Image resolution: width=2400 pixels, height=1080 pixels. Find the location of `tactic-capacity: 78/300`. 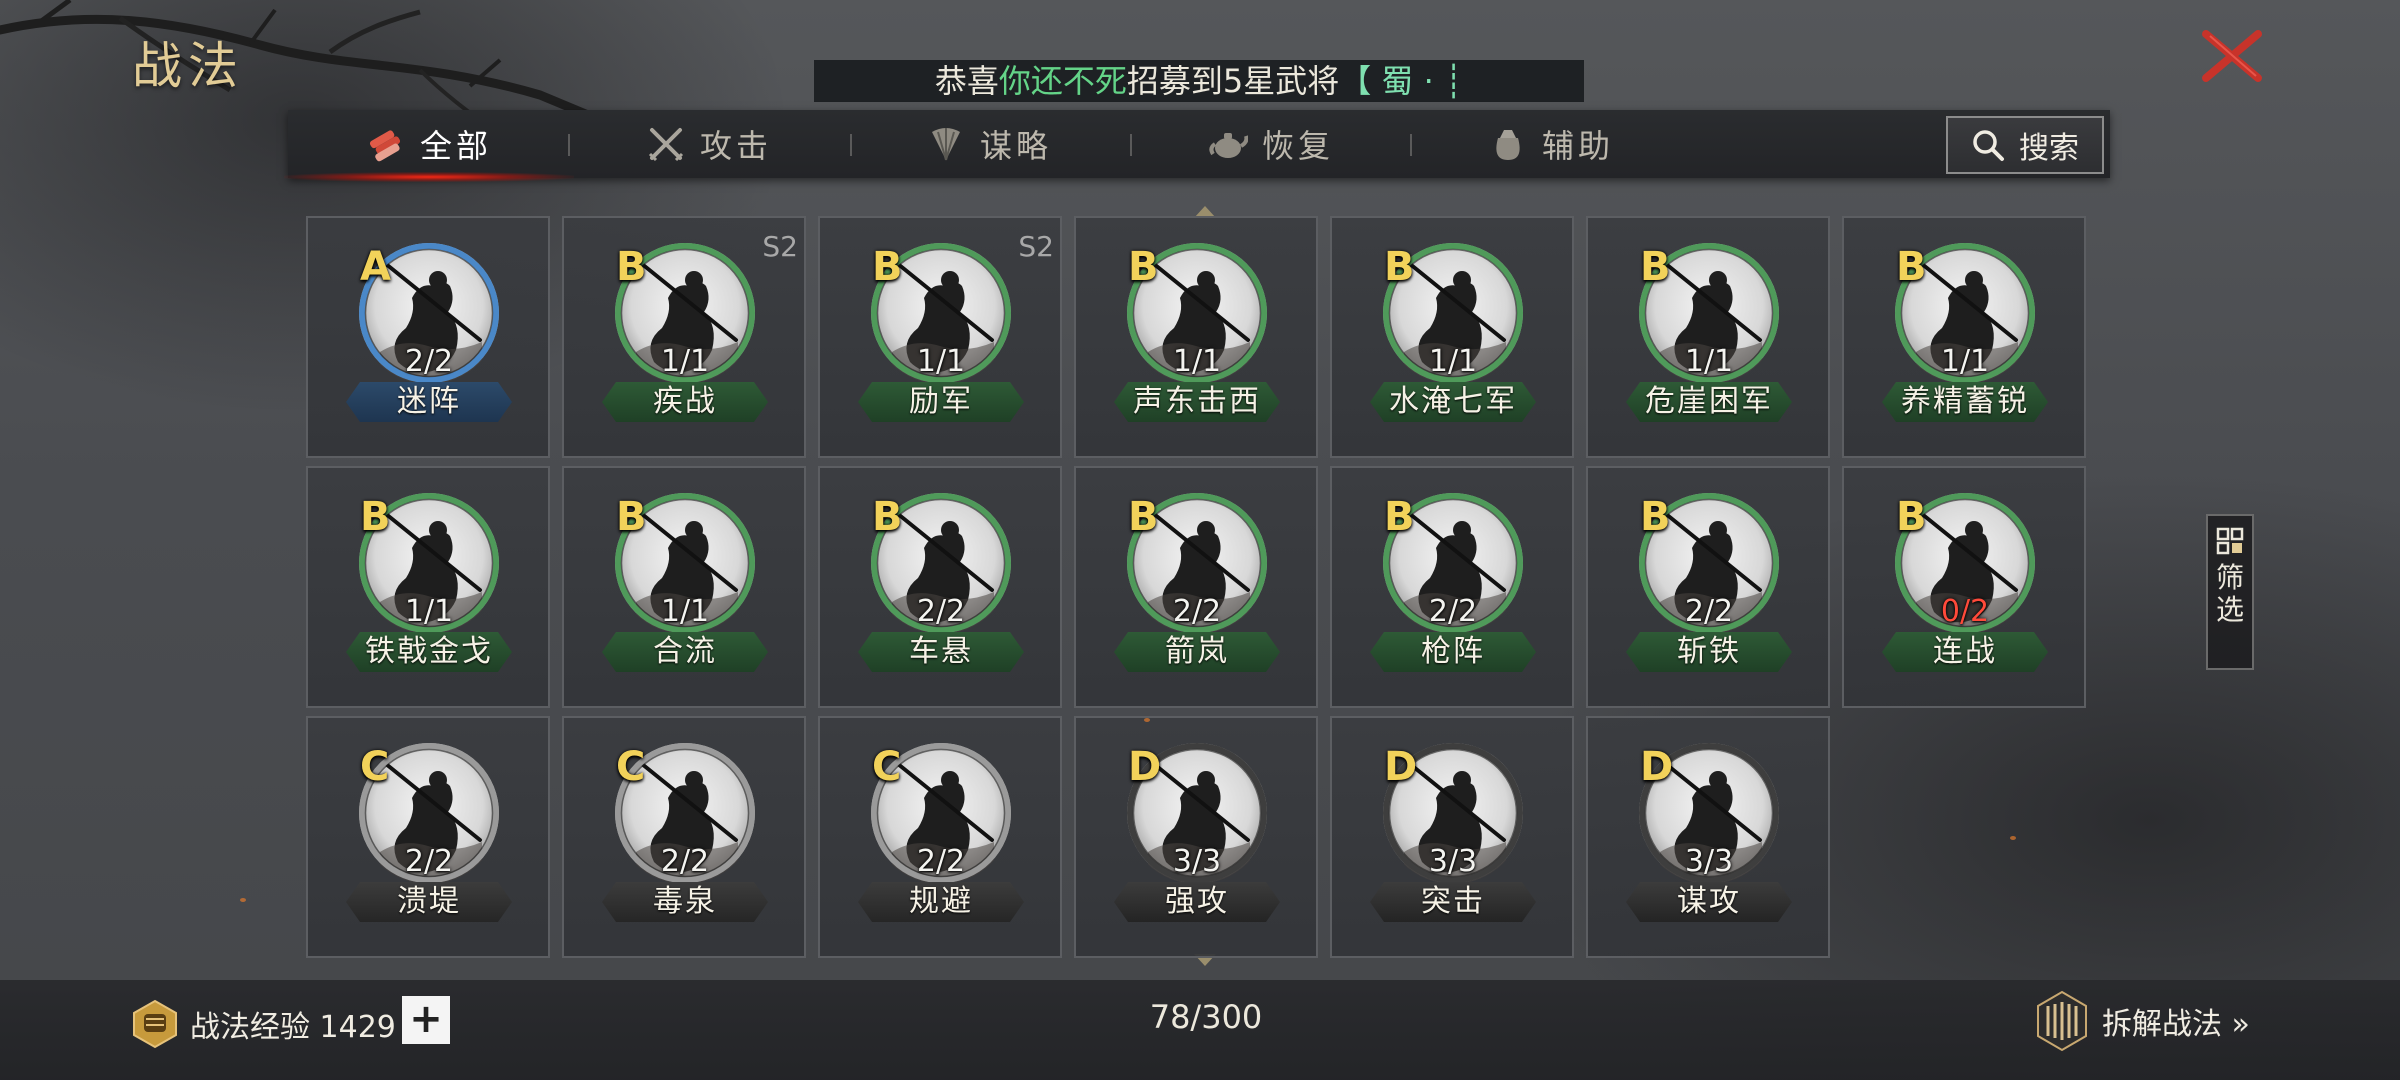

tactic-capacity: 78/300 is located at coordinates (1206, 1017).